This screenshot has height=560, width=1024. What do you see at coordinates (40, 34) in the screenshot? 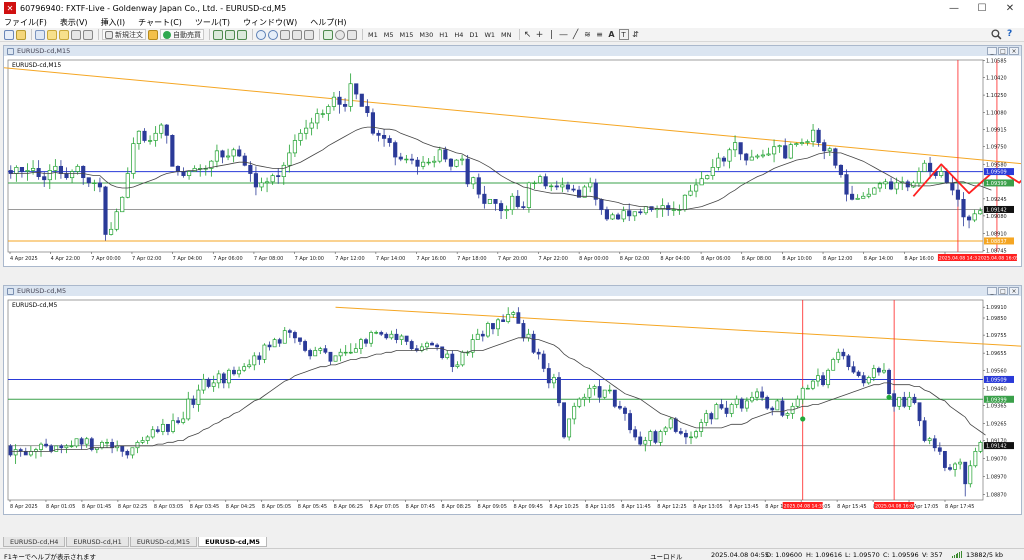
I see `market-watch-icon` at bounding box center [40, 34].